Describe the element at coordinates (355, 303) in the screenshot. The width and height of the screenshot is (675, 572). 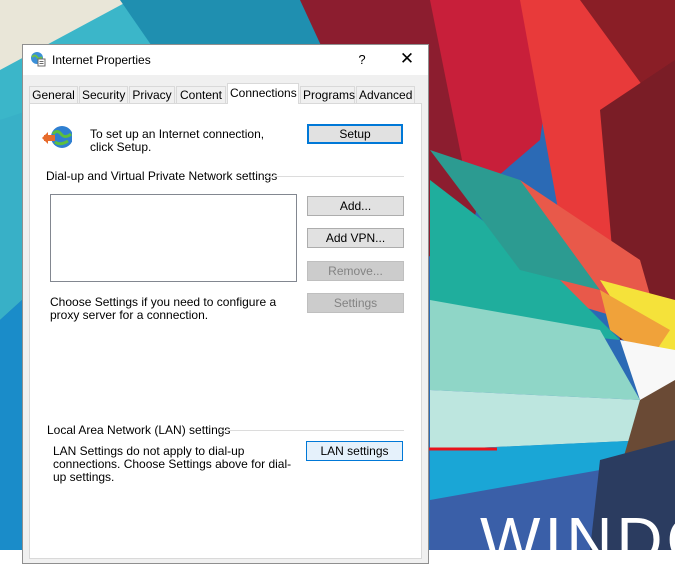
I see `settings-button: Settings` at that location.